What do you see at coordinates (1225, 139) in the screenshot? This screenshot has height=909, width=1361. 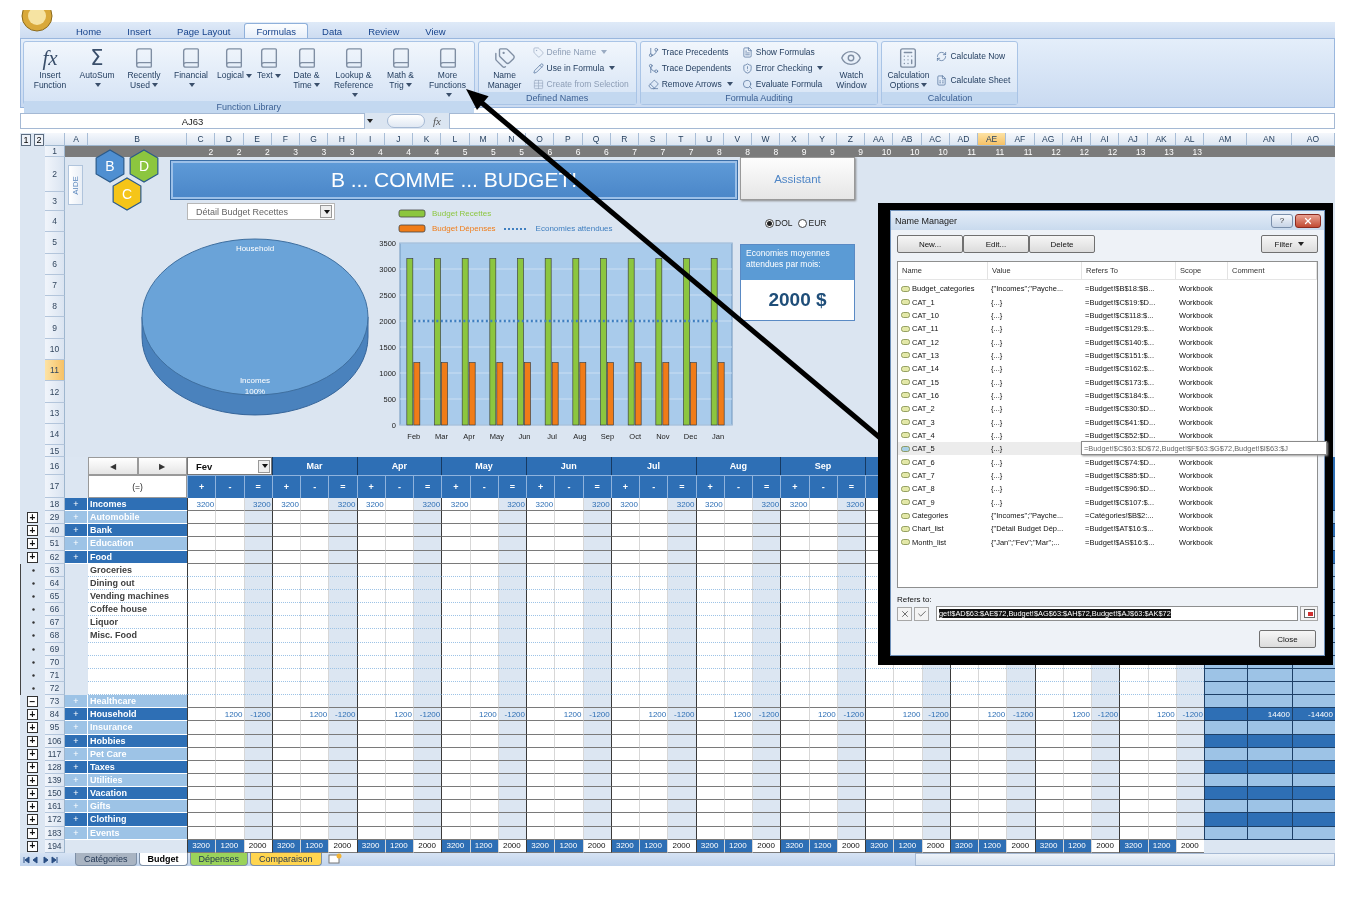 I see `column-header: AM` at bounding box center [1225, 139].